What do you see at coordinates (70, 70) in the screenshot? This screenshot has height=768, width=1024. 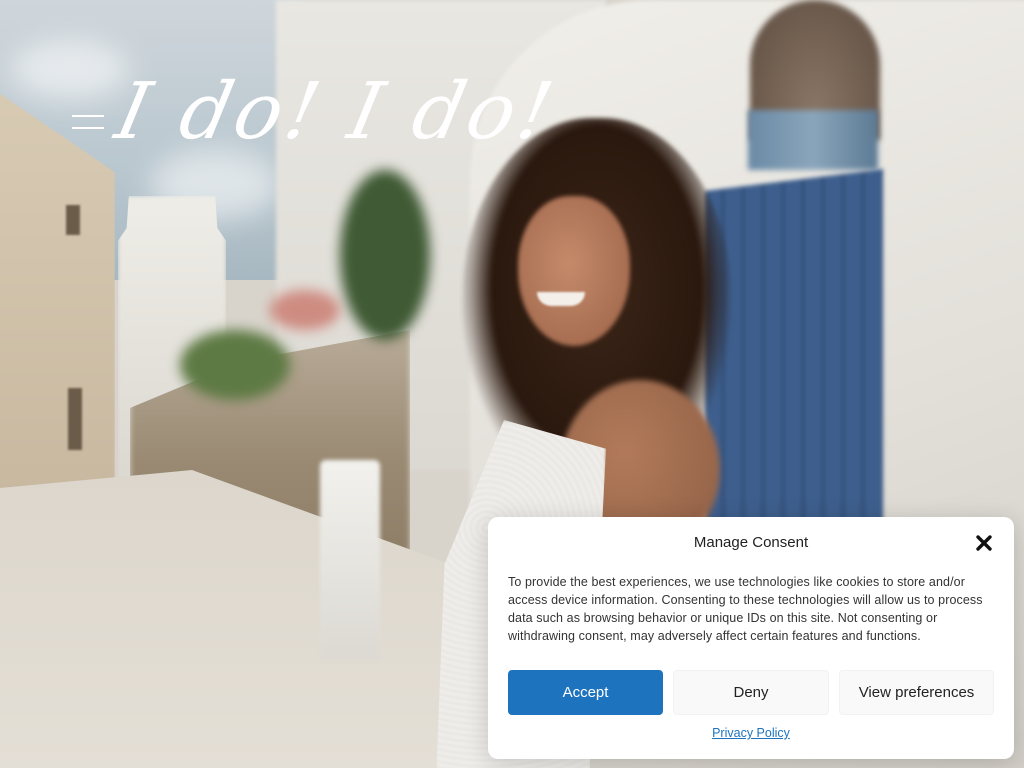 I see `cloud` at bounding box center [70, 70].